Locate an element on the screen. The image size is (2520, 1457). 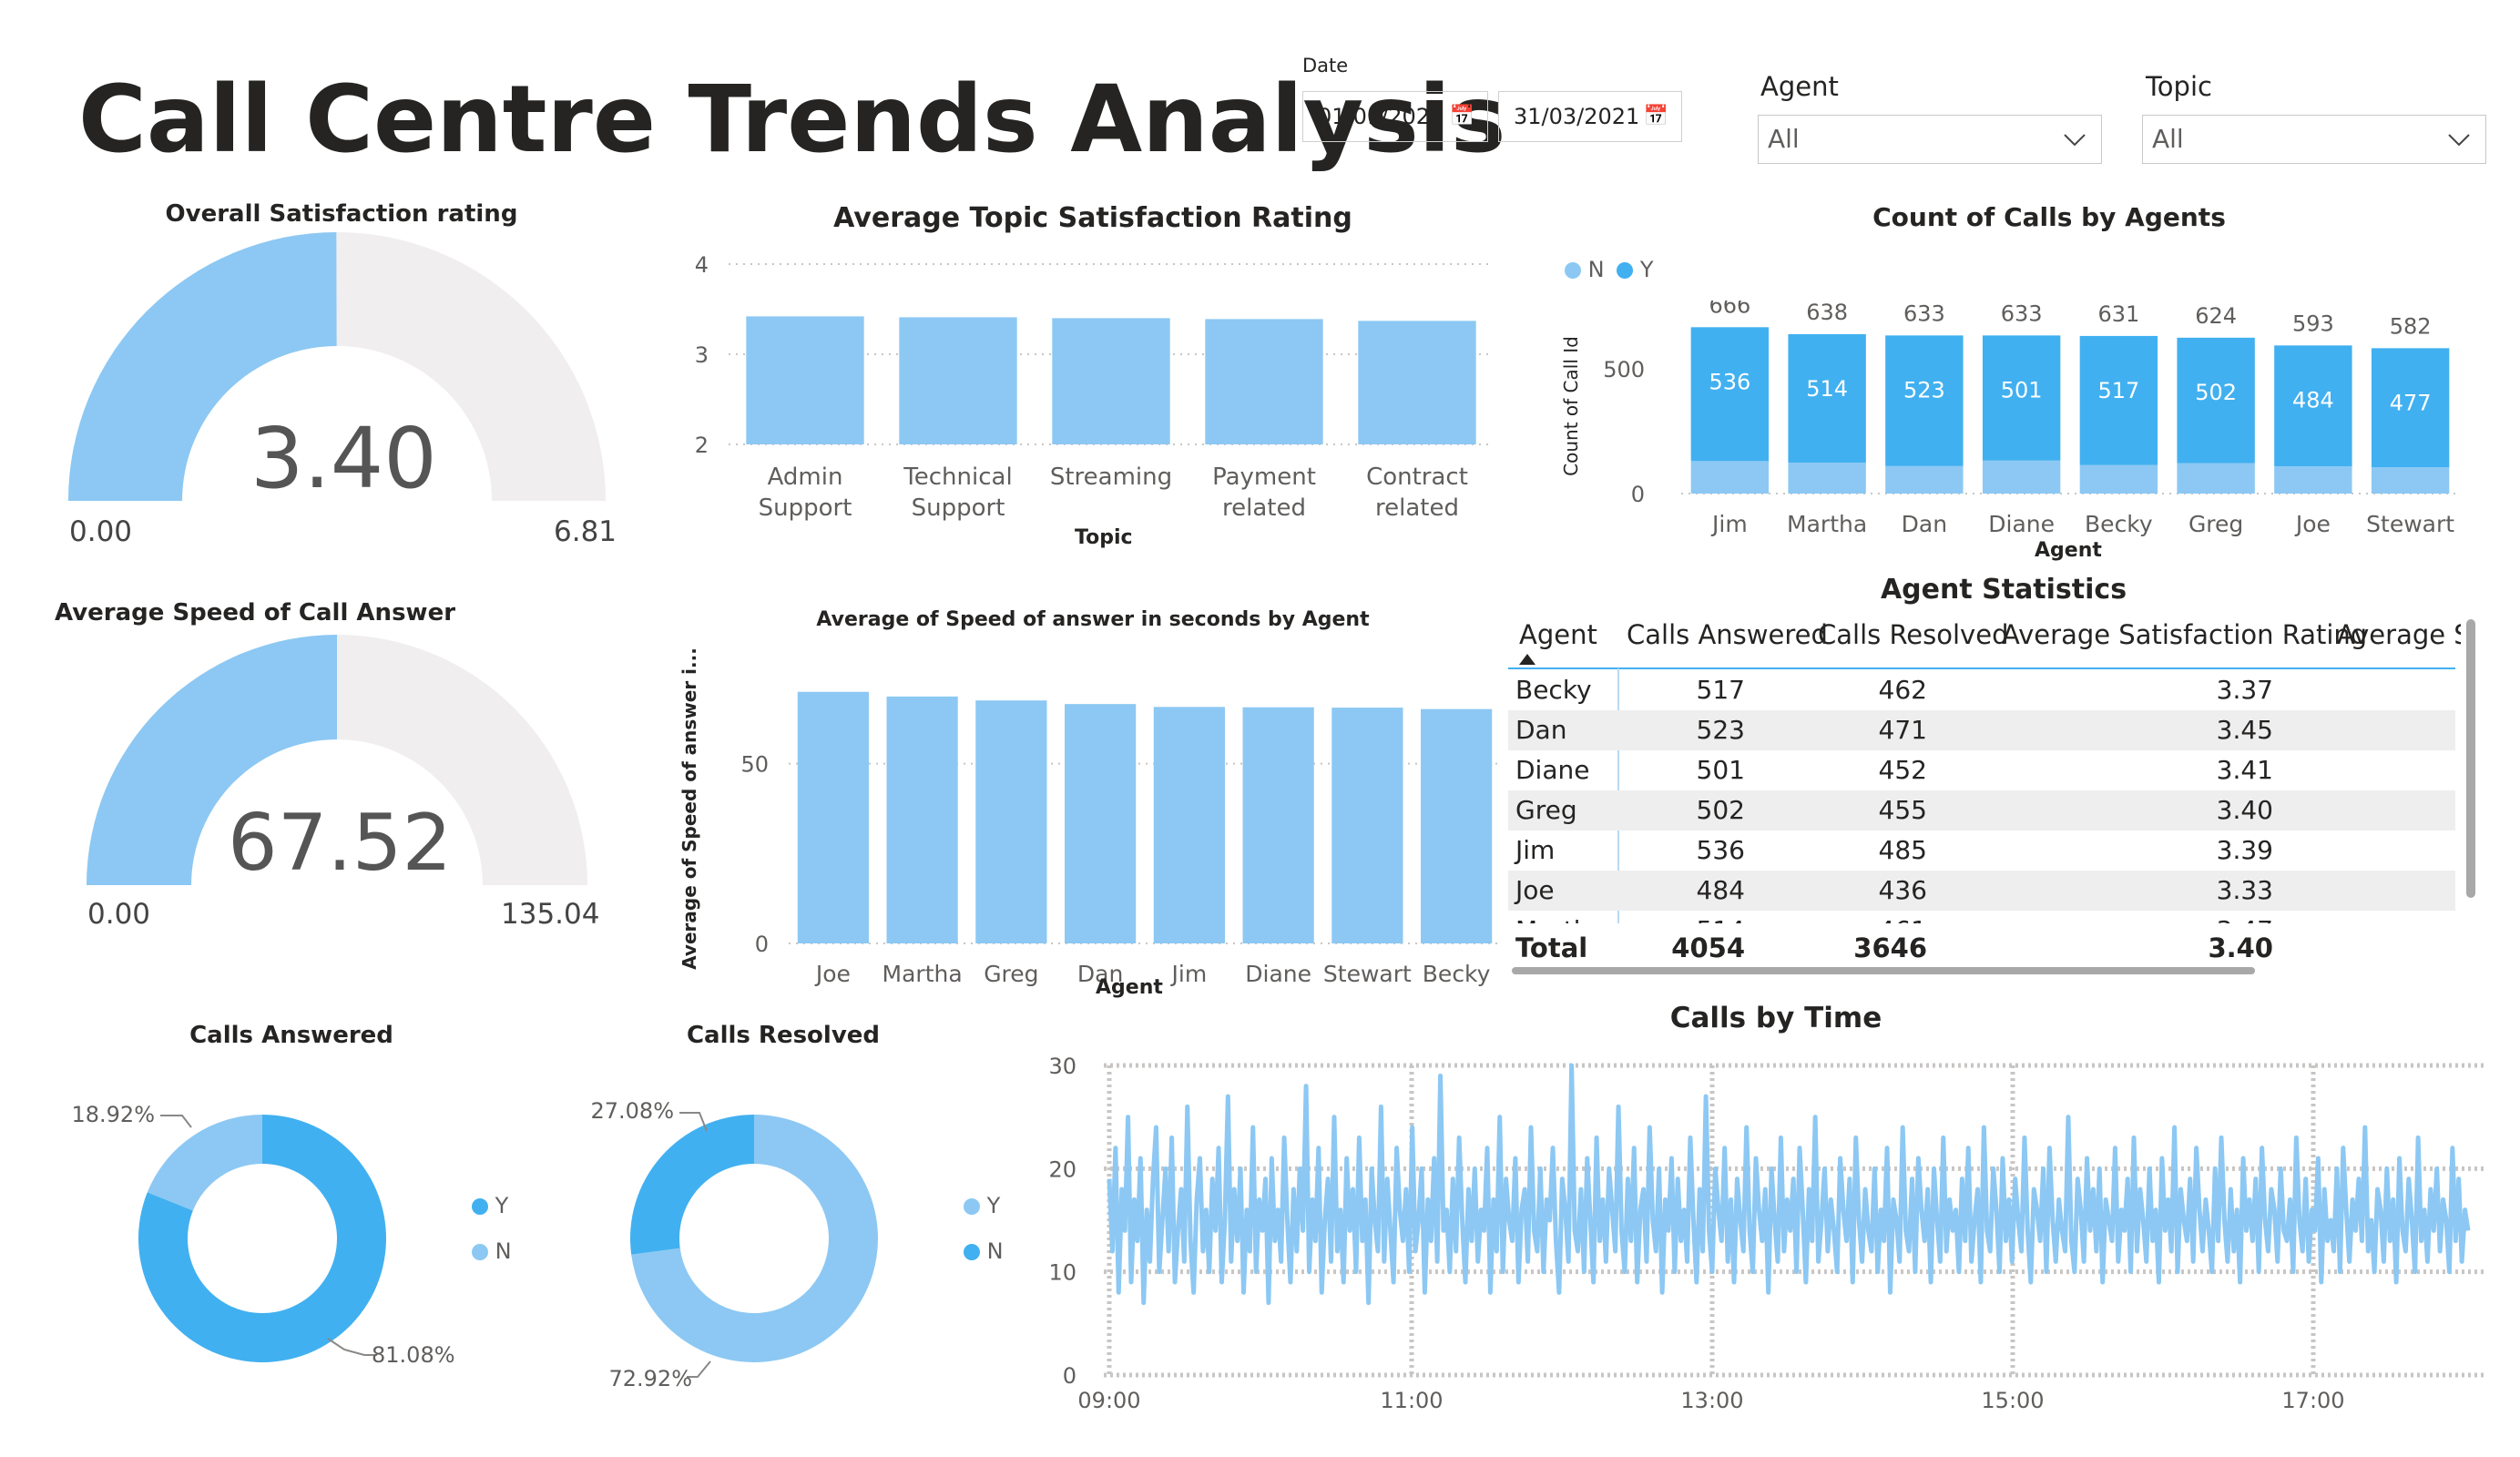
x-tick-label: Stewart is located at coordinates (1367, 974).